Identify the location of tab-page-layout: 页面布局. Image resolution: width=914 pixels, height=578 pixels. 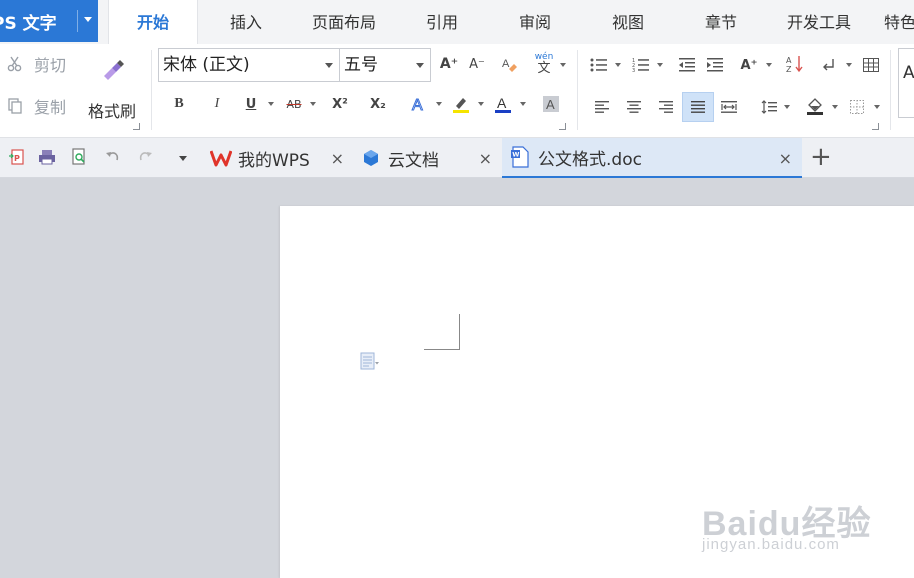
(344, 22).